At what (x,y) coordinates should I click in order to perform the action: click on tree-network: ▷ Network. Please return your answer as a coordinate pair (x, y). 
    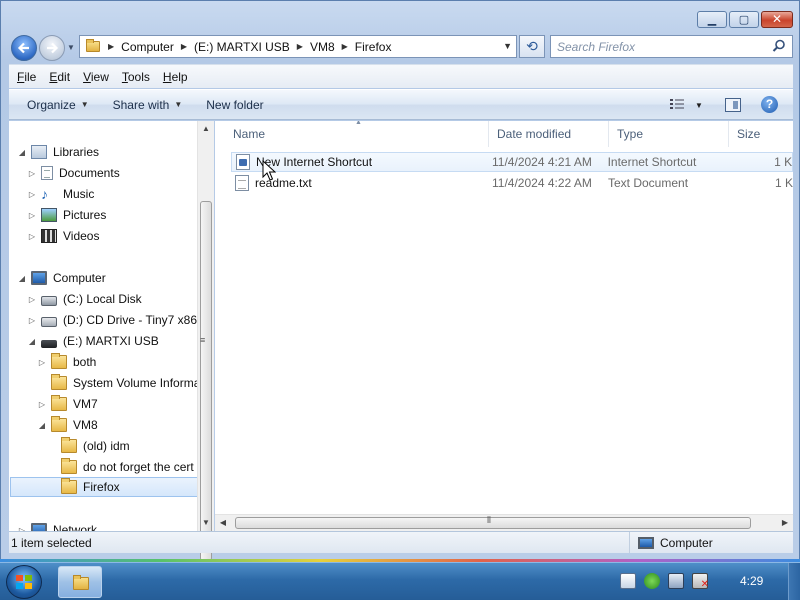
    Looking at the image, I should click on (57, 525).